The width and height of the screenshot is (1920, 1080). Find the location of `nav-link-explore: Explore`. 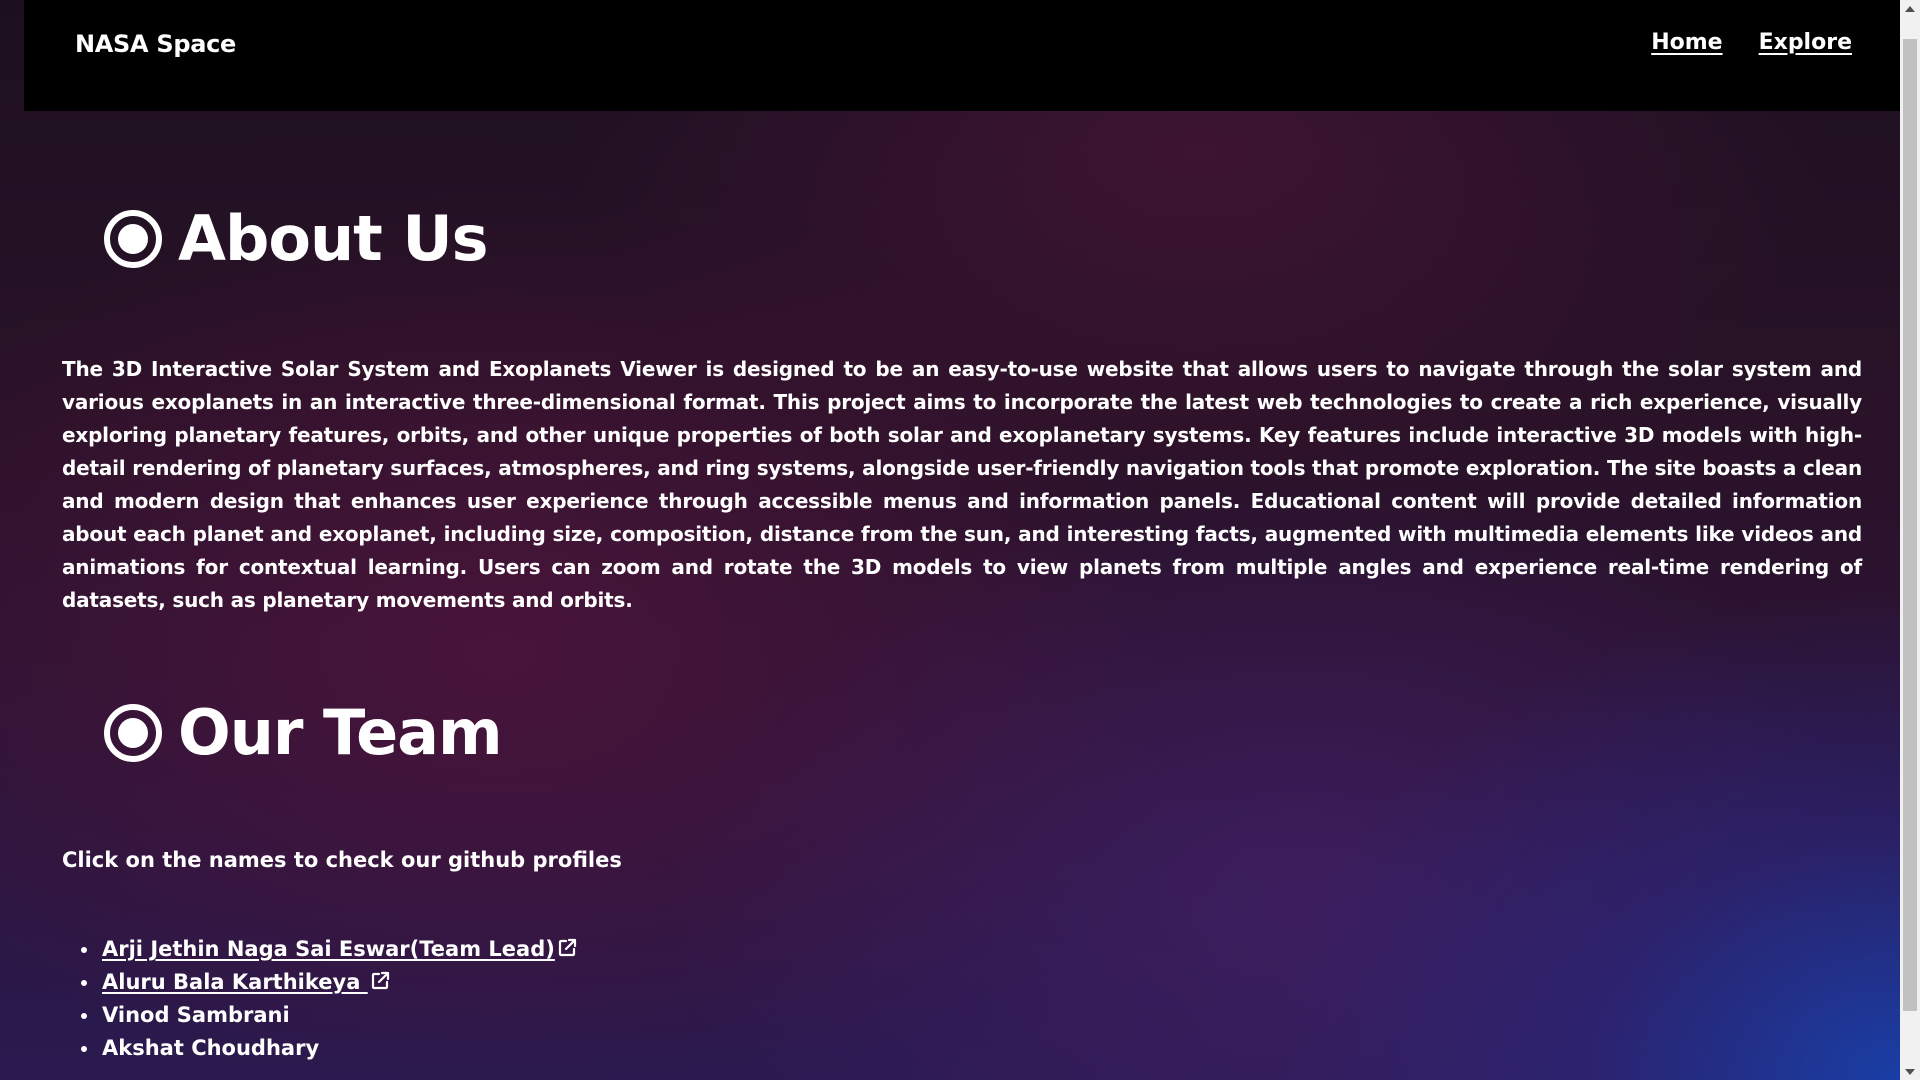

nav-link-explore: Explore is located at coordinates (1805, 42).